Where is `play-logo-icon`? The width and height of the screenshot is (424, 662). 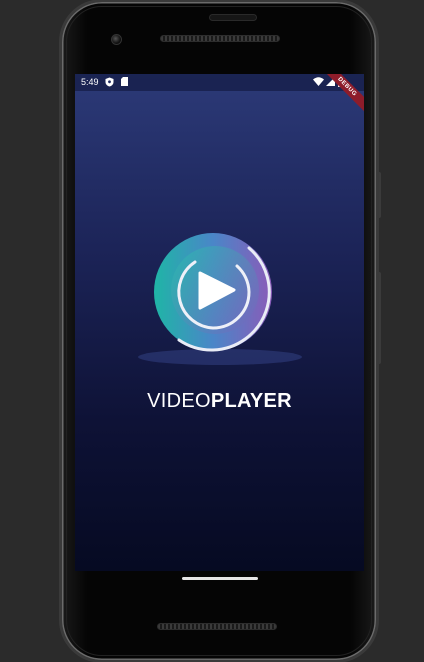 play-logo-icon is located at coordinates (213, 292).